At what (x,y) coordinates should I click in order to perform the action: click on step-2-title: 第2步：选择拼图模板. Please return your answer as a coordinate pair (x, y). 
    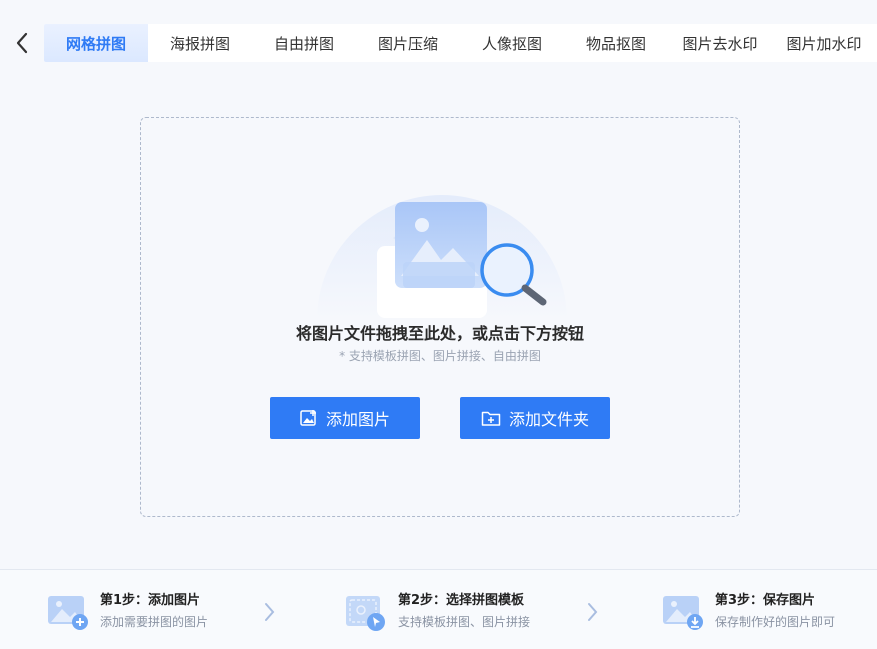
    Looking at the image, I should click on (461, 600).